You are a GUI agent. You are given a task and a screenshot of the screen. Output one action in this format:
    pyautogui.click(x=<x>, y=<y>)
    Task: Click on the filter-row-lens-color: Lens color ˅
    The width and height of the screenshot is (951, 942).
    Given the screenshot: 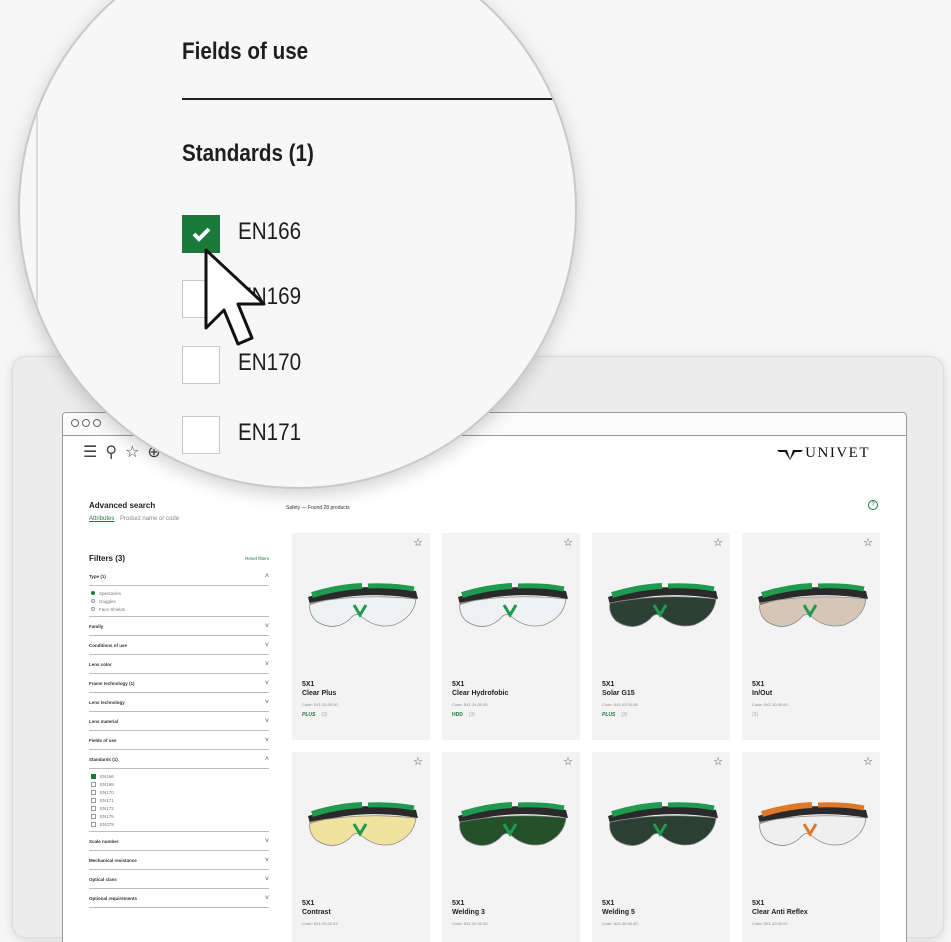 What is the action you would take?
    pyautogui.click(x=179, y=664)
    